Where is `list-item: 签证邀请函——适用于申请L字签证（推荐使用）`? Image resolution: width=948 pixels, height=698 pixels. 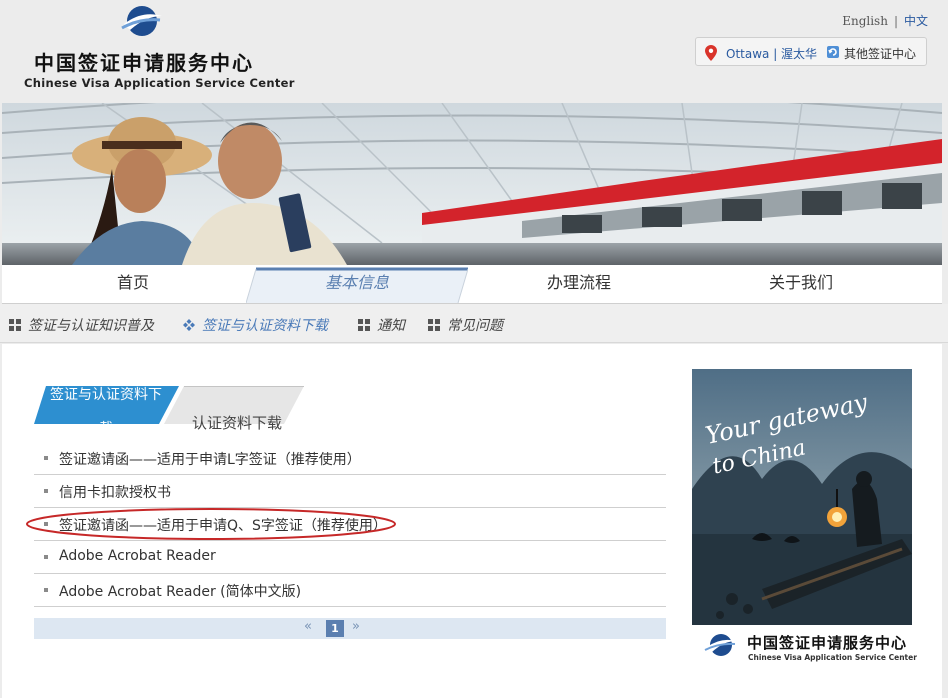 list-item: 签证邀请函——适用于申请L字签证（推荐使用） is located at coordinates (350, 458).